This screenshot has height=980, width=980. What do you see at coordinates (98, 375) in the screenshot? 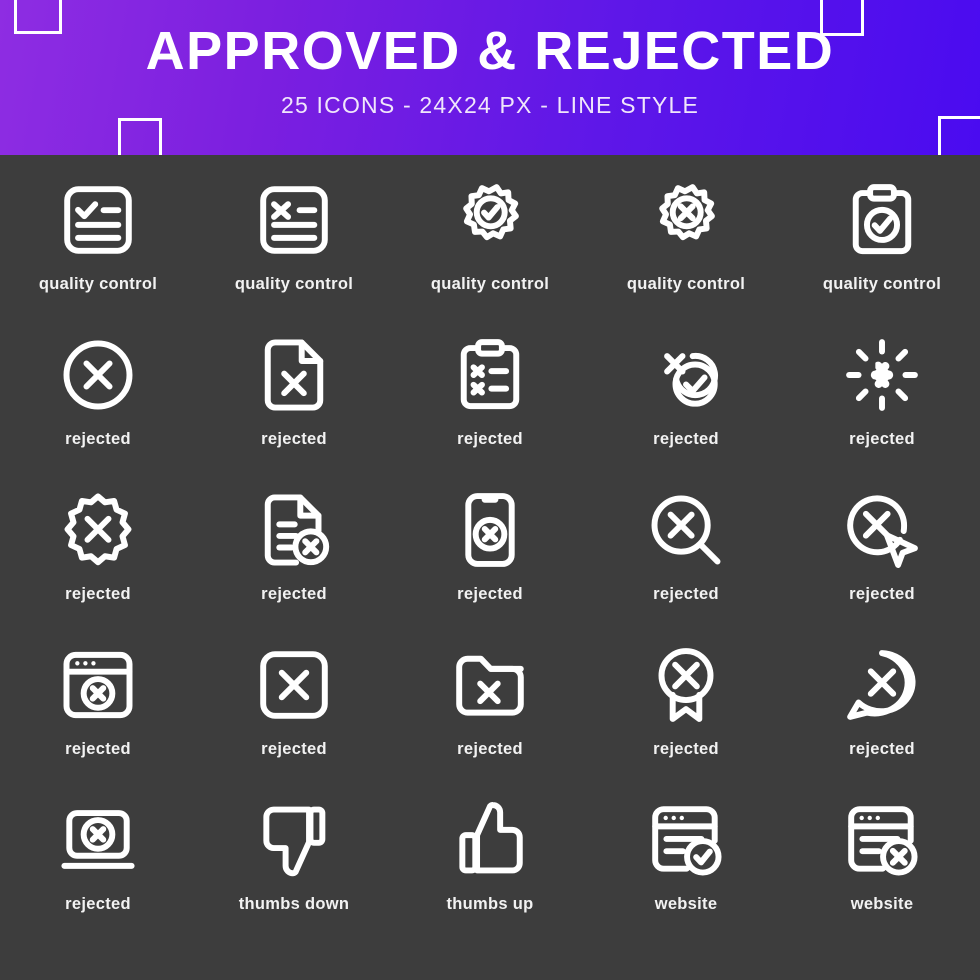
I see `circle-cross-icon` at bounding box center [98, 375].